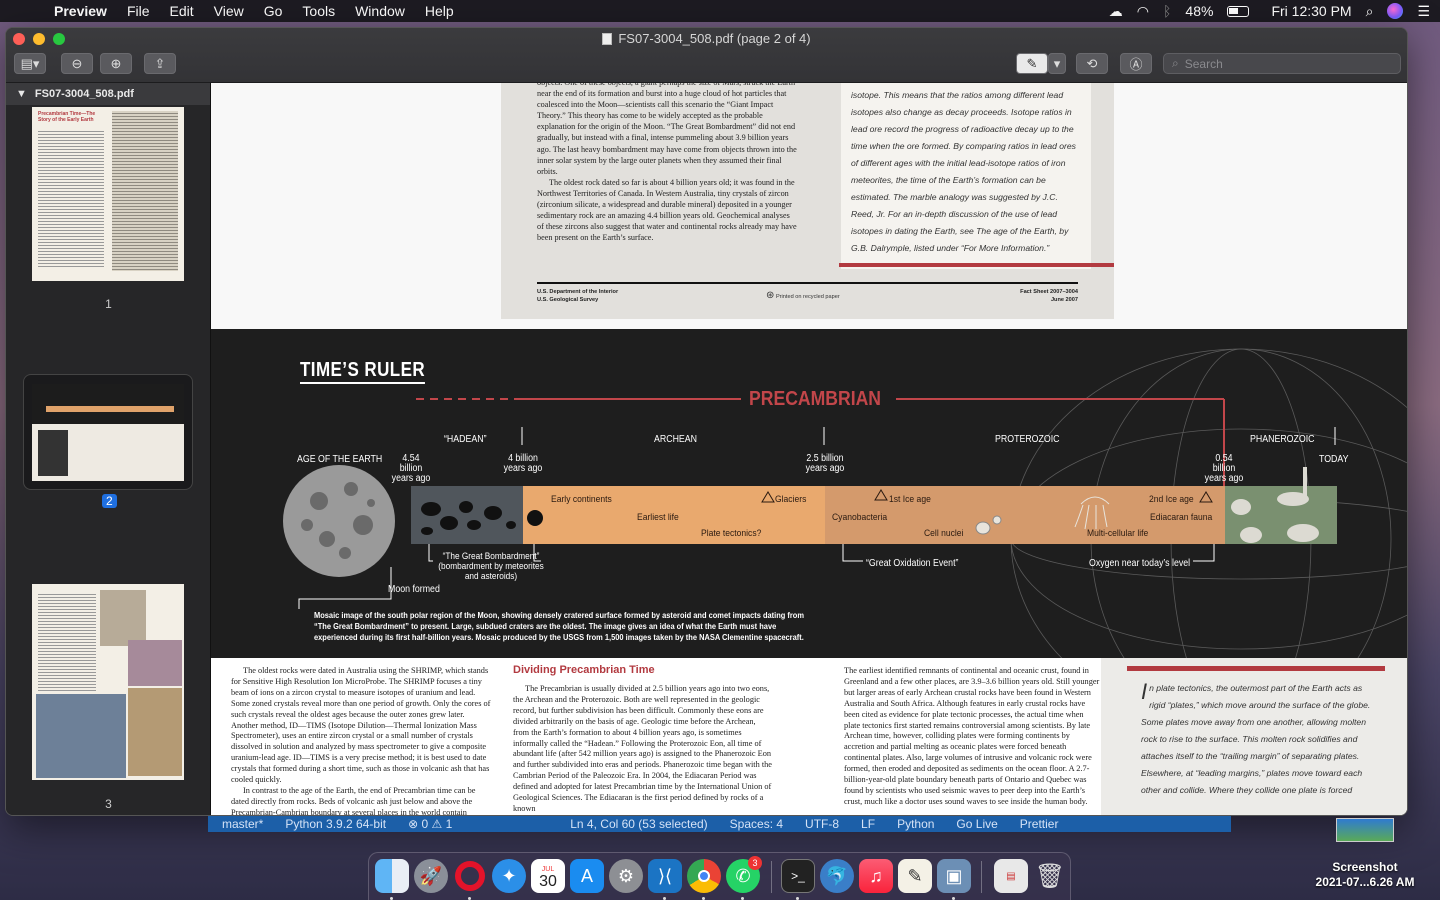 This screenshot has width=1440, height=900. I want to click on chrome-icon, so click(704, 876).